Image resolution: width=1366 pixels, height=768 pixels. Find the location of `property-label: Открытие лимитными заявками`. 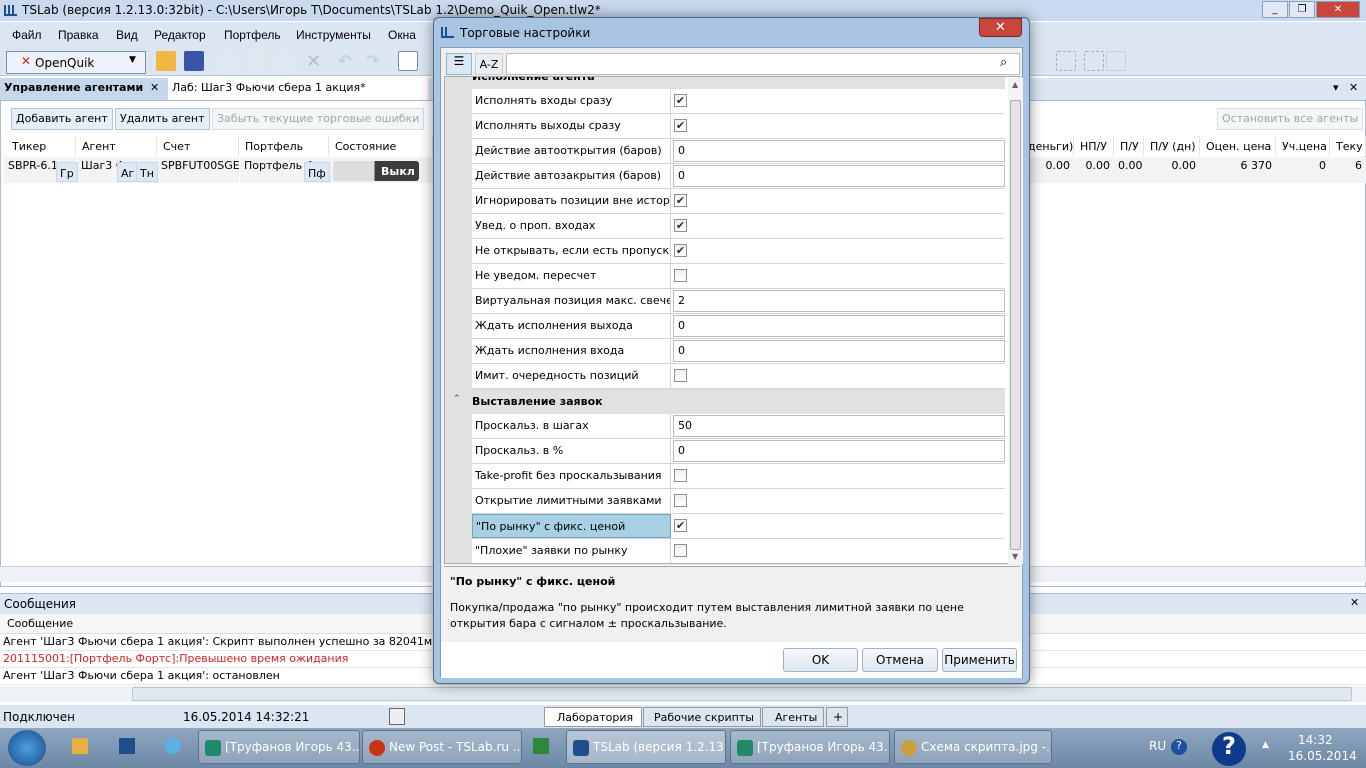

property-label: Открытие лимитными заявками is located at coordinates (571, 501).